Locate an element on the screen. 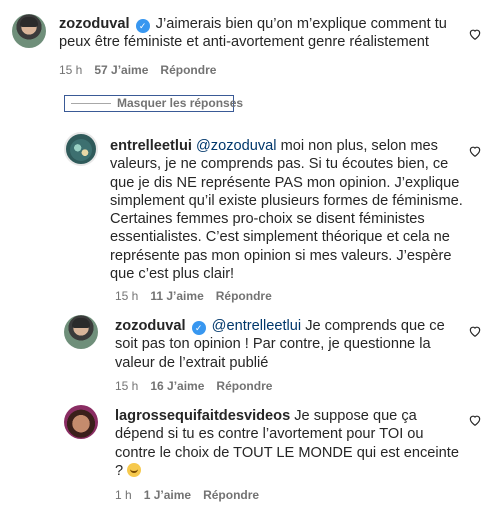 This screenshot has width=490, height=525. timestamp: 1 h is located at coordinates (123, 495).